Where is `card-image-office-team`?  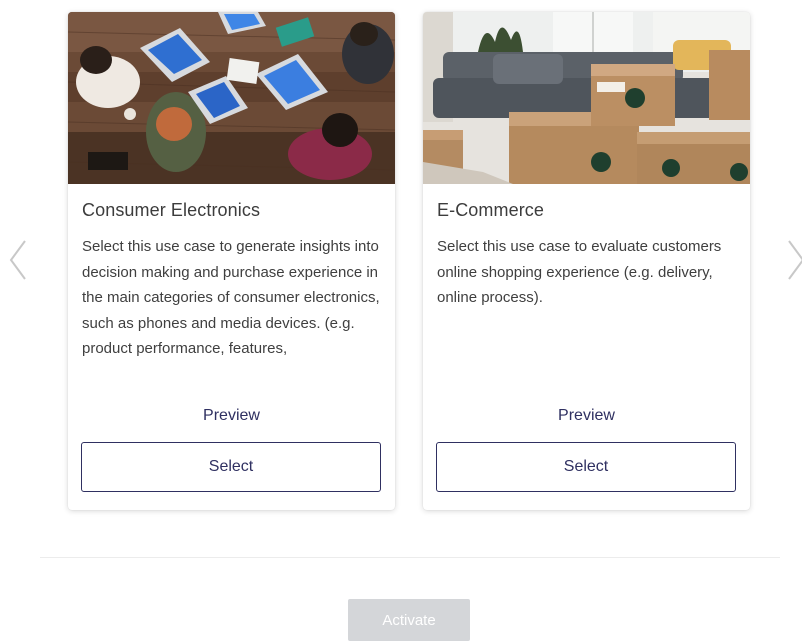 card-image-office-team is located at coordinates (231, 98).